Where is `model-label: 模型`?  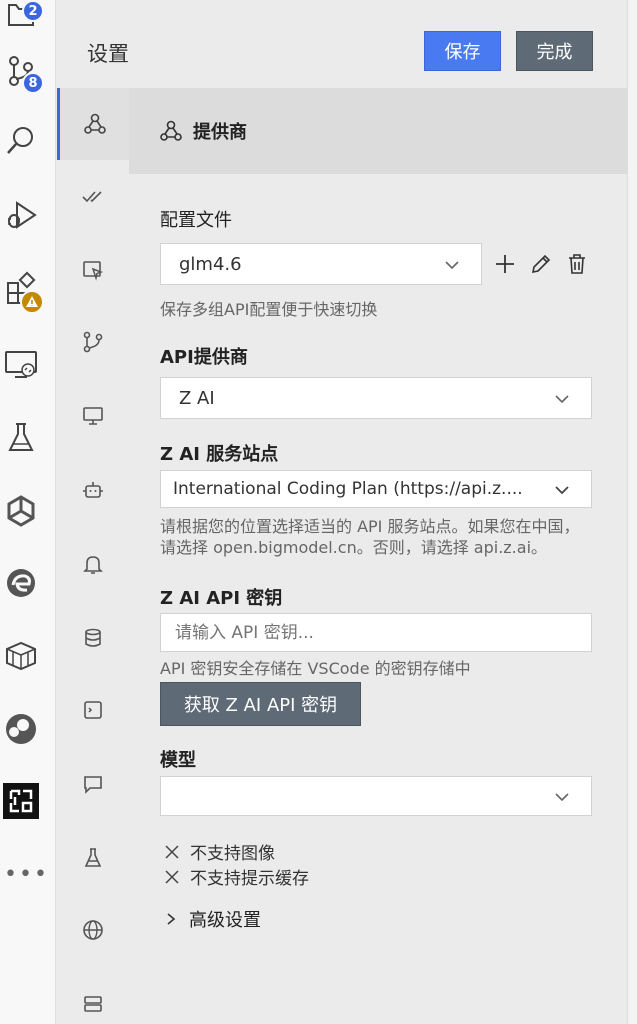
model-label: 模型 is located at coordinates (178, 760).